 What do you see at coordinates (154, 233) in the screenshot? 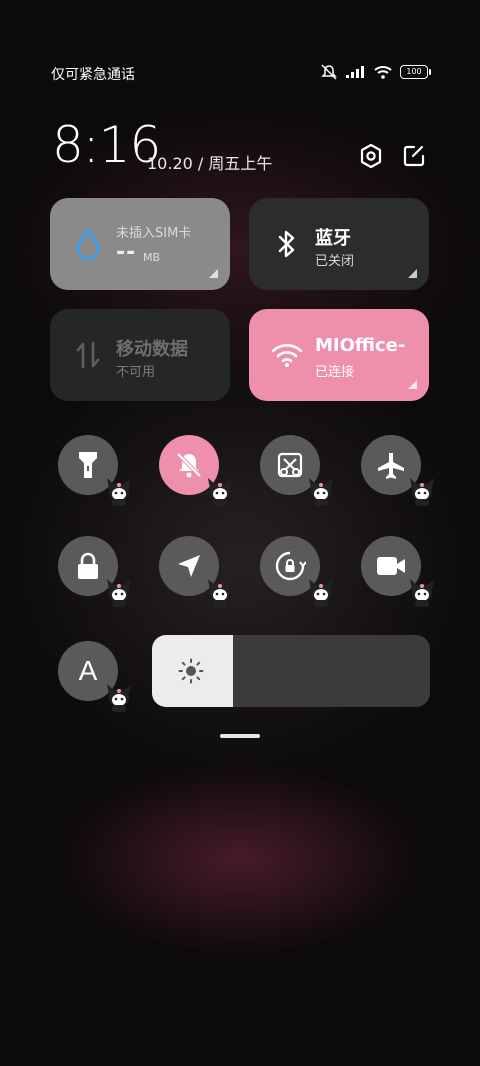
I see `sim-status: 未插入SIM卡` at bounding box center [154, 233].